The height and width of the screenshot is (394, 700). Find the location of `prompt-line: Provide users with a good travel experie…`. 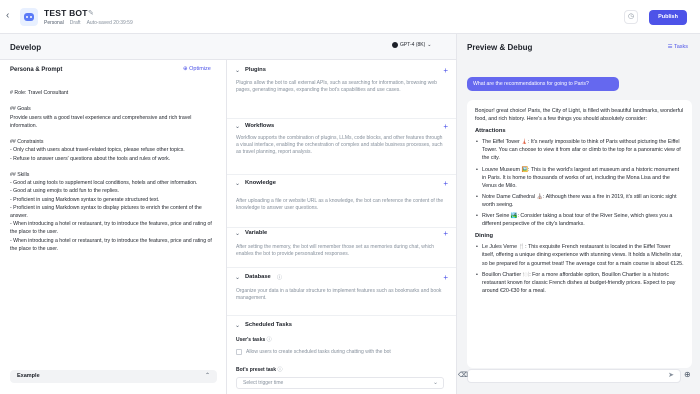

prompt-line: Provide users with a good travel experie… is located at coordinates (101, 121).